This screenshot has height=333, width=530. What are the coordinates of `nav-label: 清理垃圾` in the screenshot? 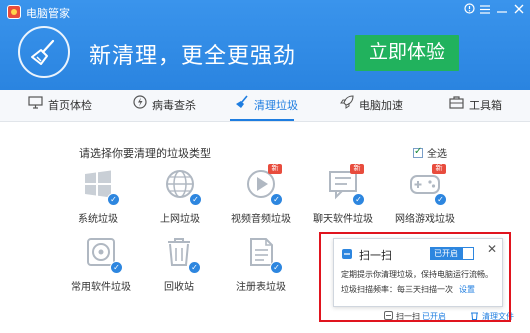 It's located at (276, 106).